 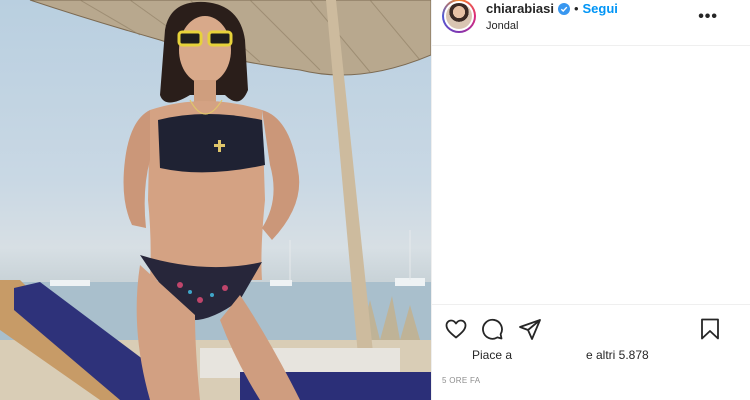 I want to click on username-link: chiarabiasi, so click(x=520, y=8).